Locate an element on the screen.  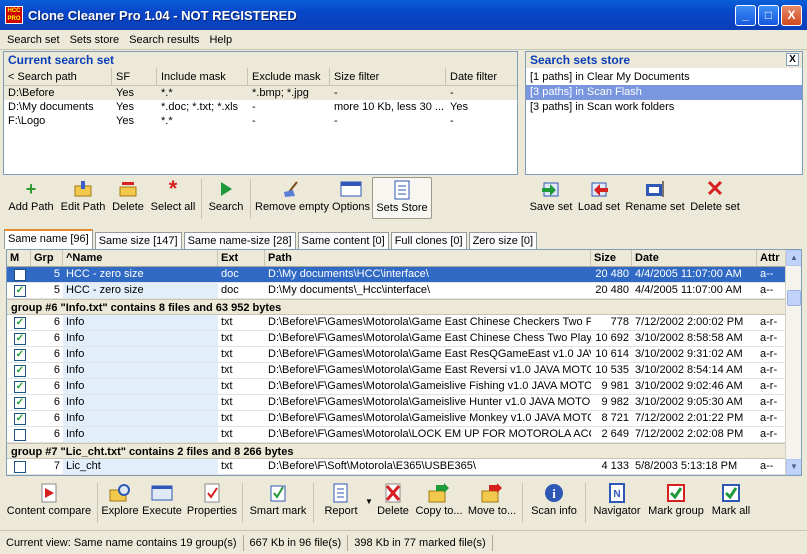
report-button: Report is located at coordinates (341, 502).